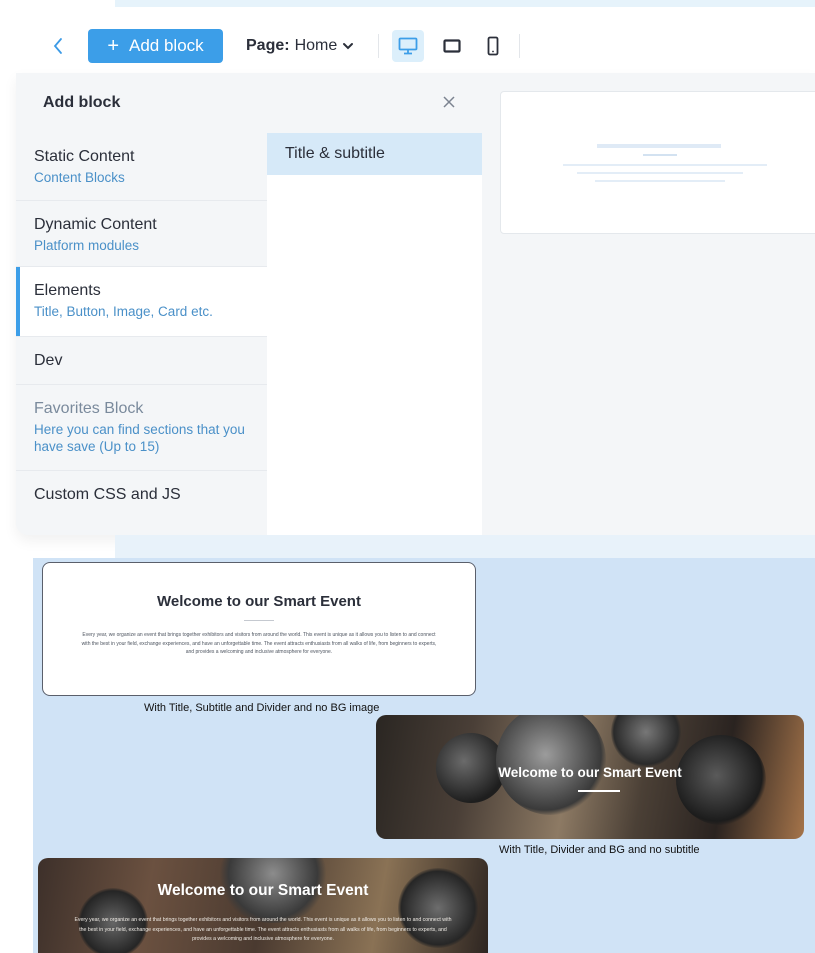  What do you see at coordinates (107, 494) in the screenshot?
I see `category-title: Custom CSS and JS` at bounding box center [107, 494].